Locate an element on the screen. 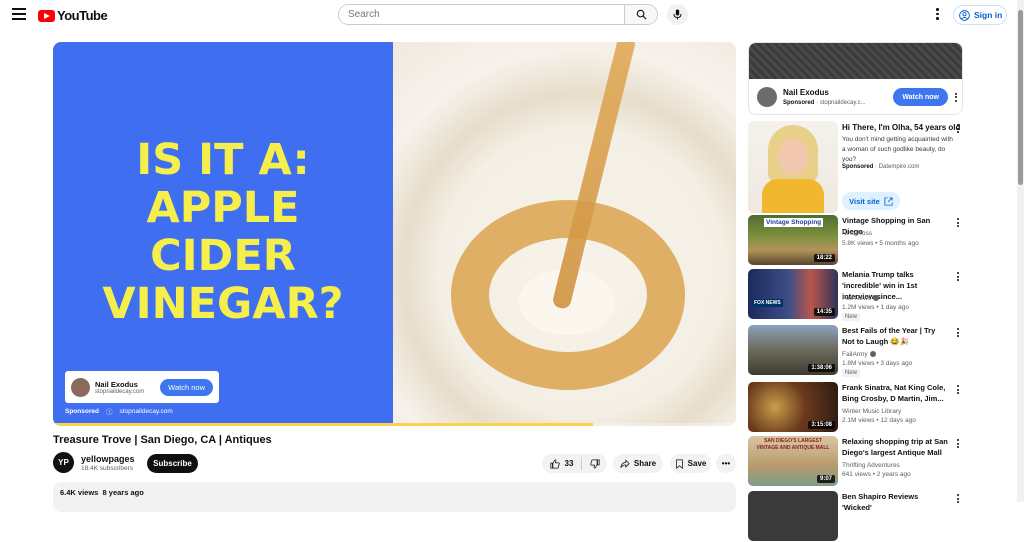  like-button: 33 is located at coordinates (562, 463).